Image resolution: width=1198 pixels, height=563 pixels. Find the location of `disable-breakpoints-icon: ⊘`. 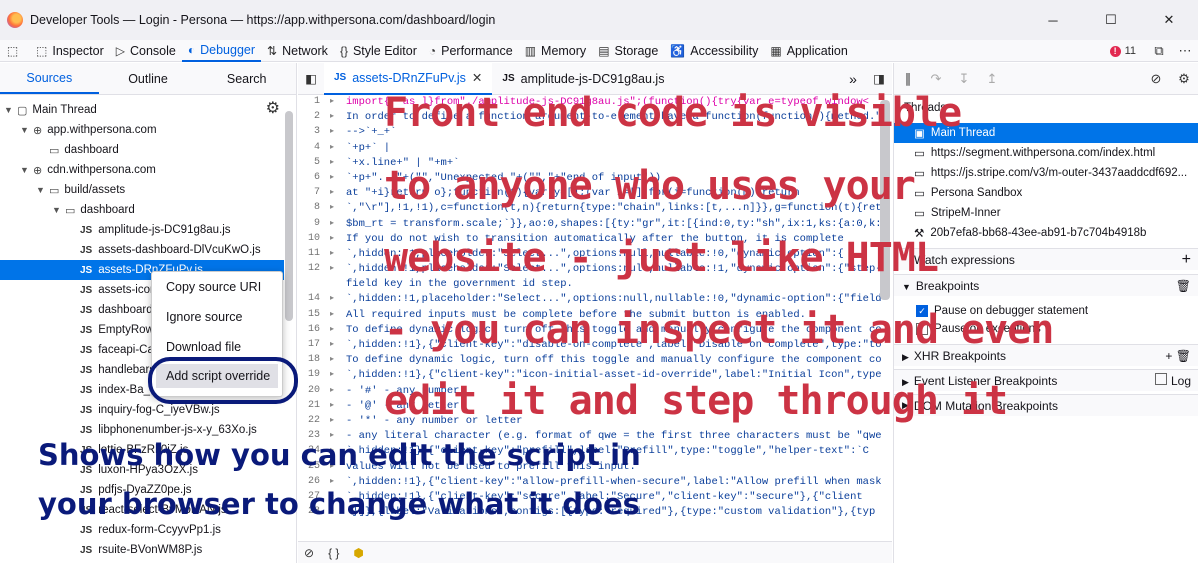

disable-breakpoints-icon: ⊘ is located at coordinates (1156, 79).